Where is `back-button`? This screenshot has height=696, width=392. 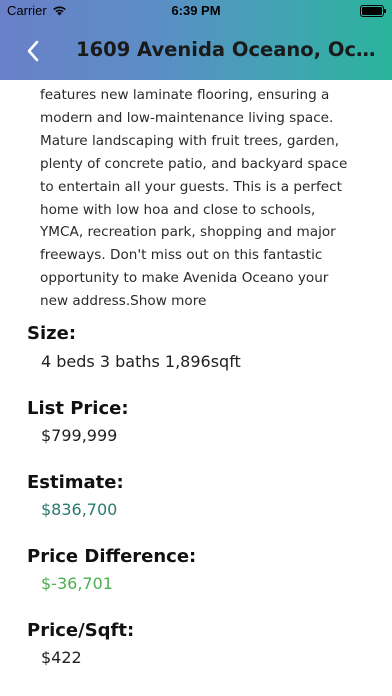 back-button is located at coordinates (33, 51).